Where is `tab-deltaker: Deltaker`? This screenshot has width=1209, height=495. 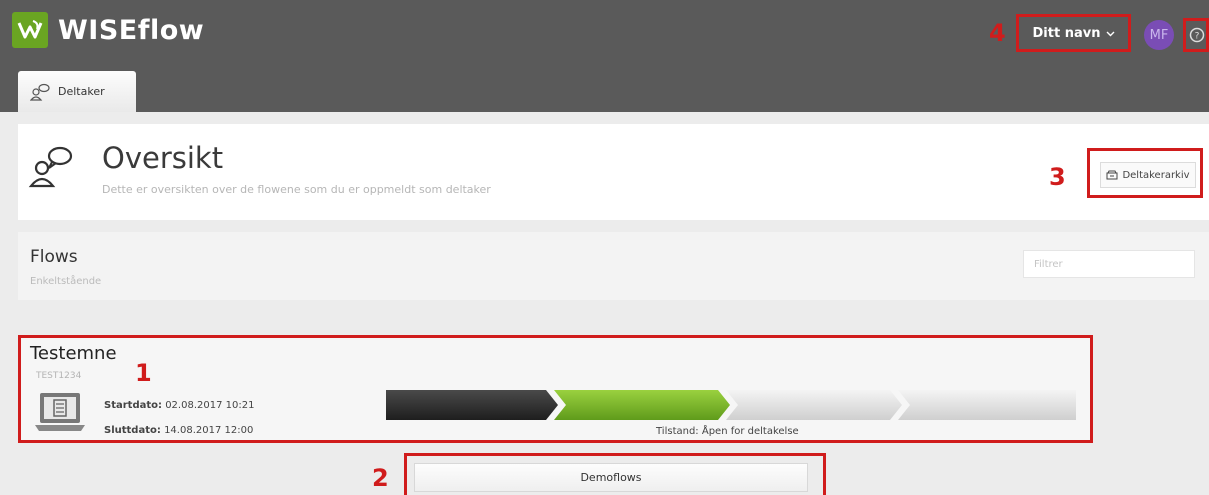
tab-deltaker: Deltaker is located at coordinates (77, 91).